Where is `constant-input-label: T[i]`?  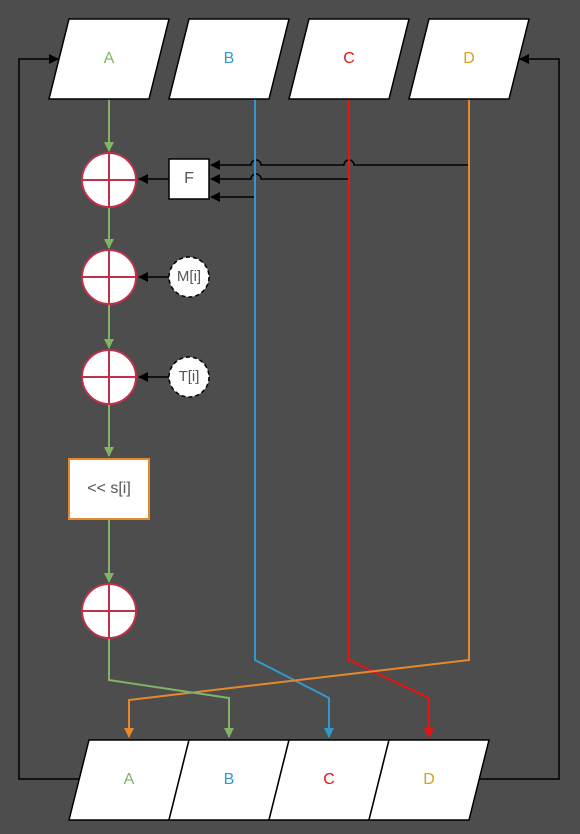 constant-input-label: T[i] is located at coordinates (189, 376).